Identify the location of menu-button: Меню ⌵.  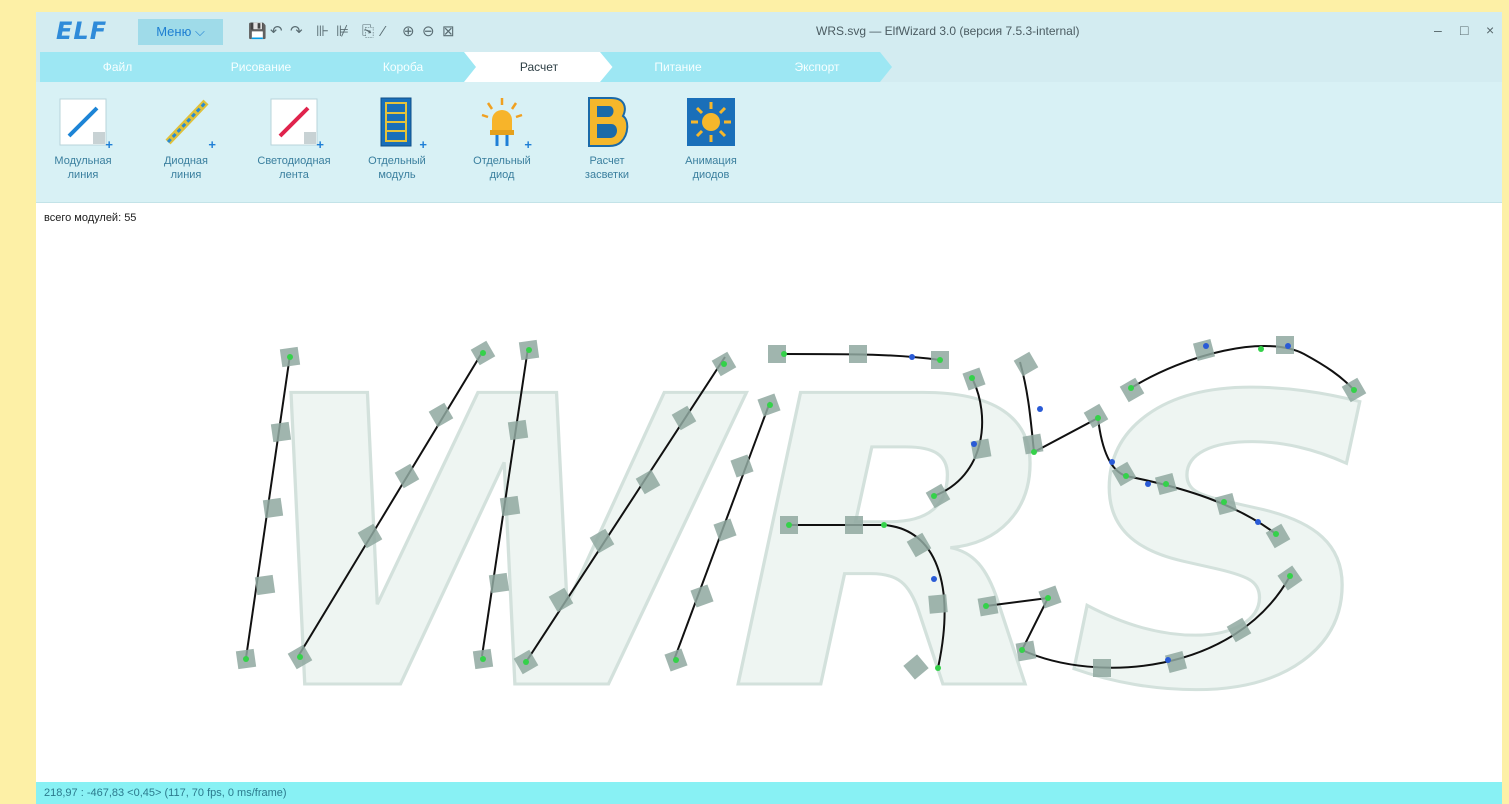
(180, 32).